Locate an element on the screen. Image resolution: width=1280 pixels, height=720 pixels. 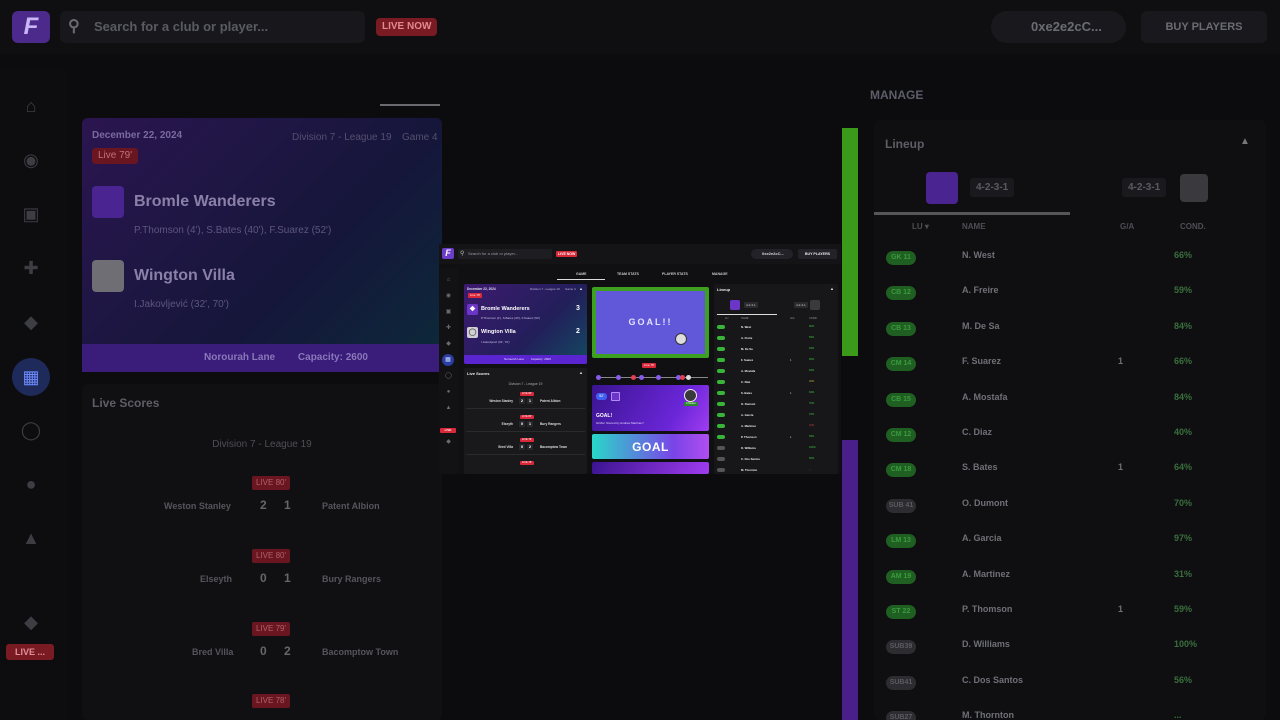
lineup-row: F. Suarez 1 66% is located at coordinates (776, 361).